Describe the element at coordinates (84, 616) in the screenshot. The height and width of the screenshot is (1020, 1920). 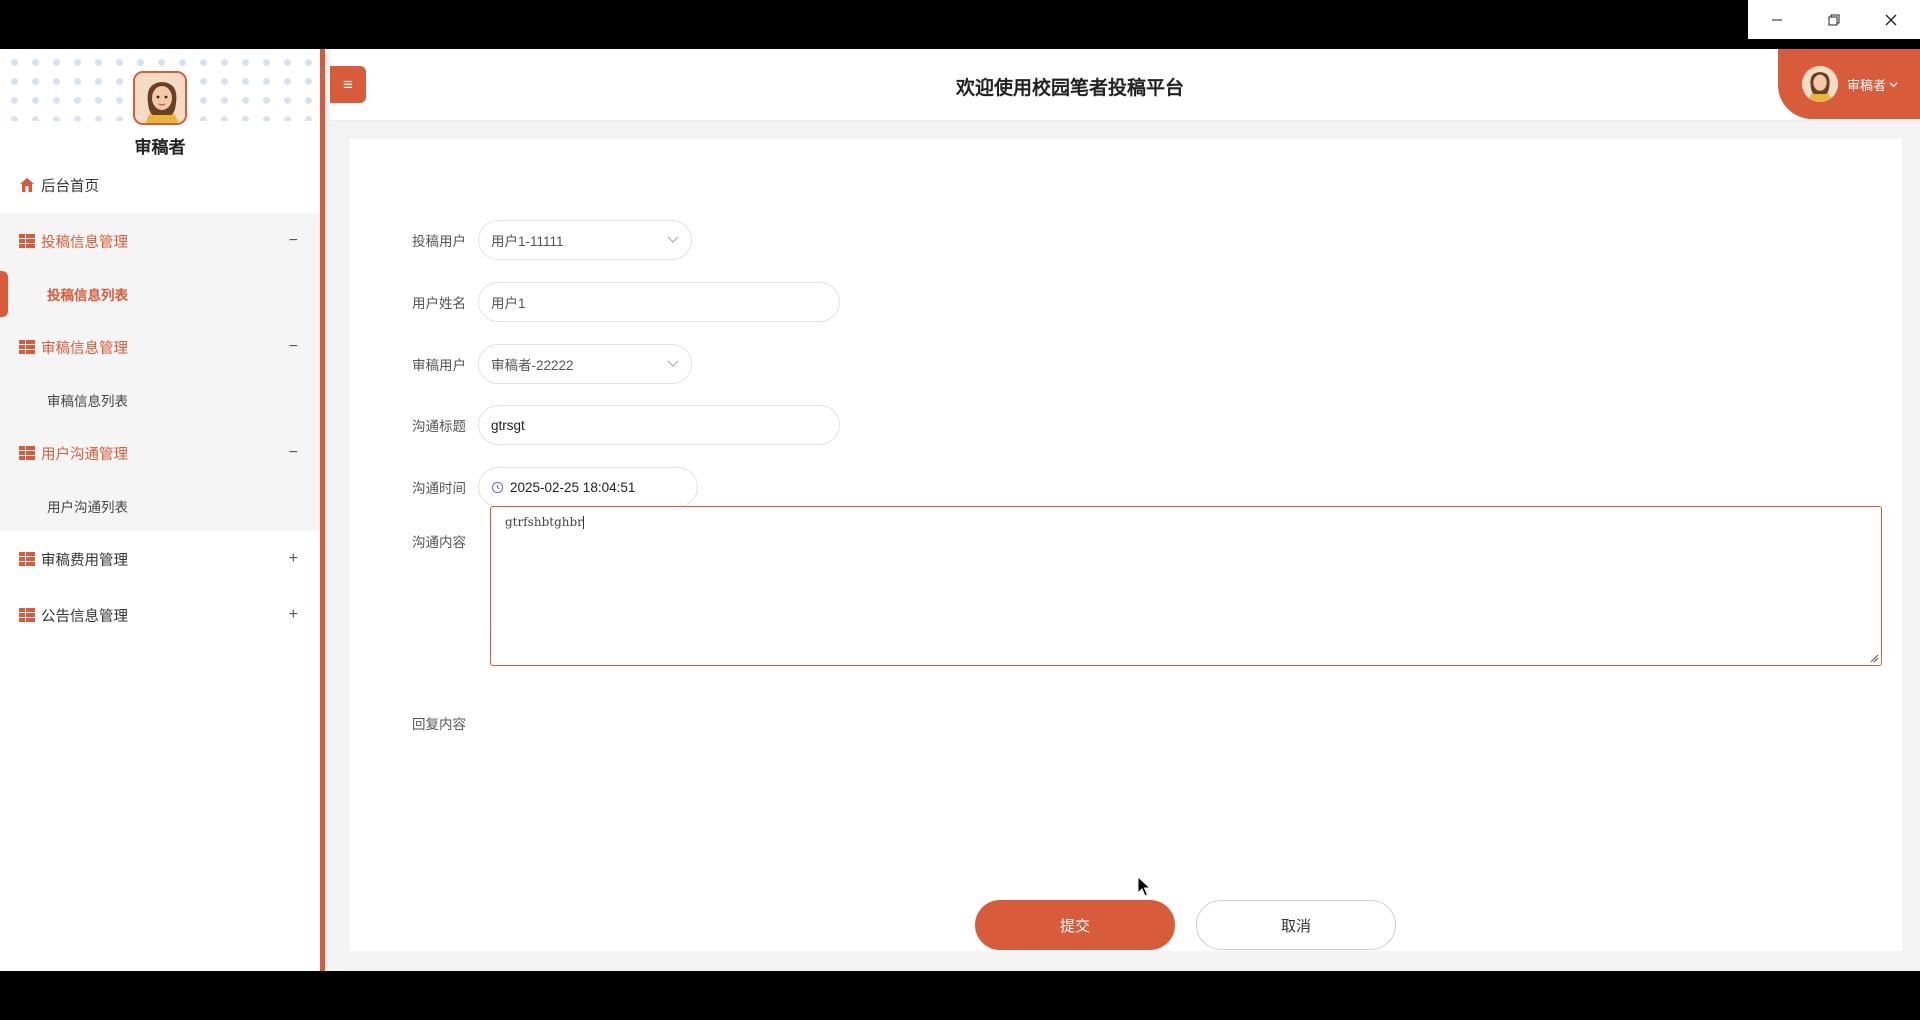
I see `sidebar-item-label: 公告信息管理` at that location.